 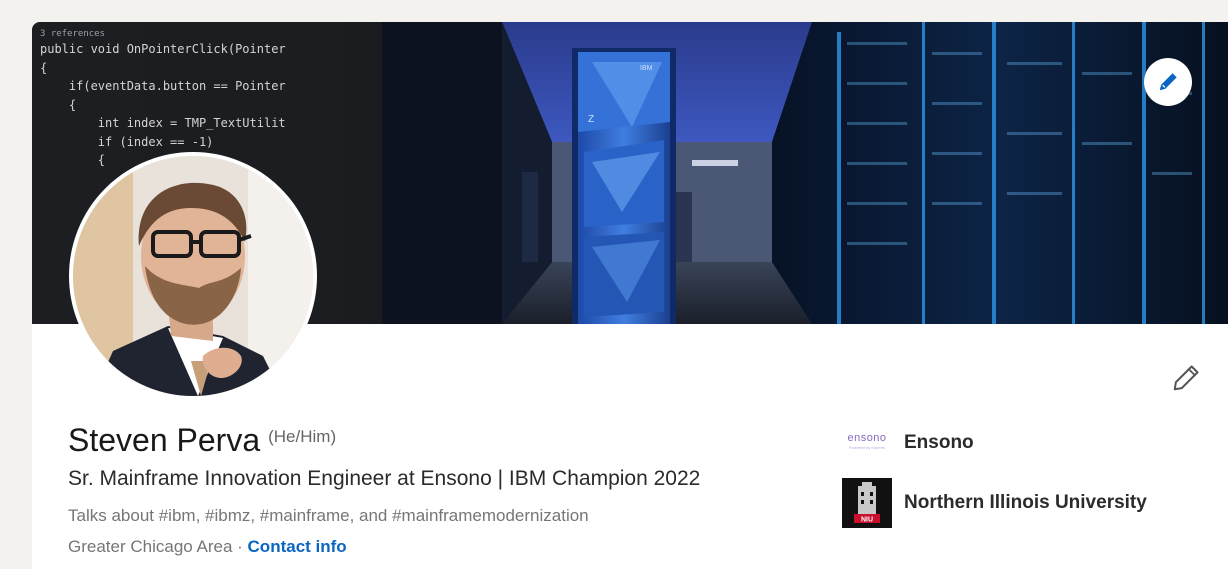 I want to click on svg-text: NIU, so click(x=867, y=520).